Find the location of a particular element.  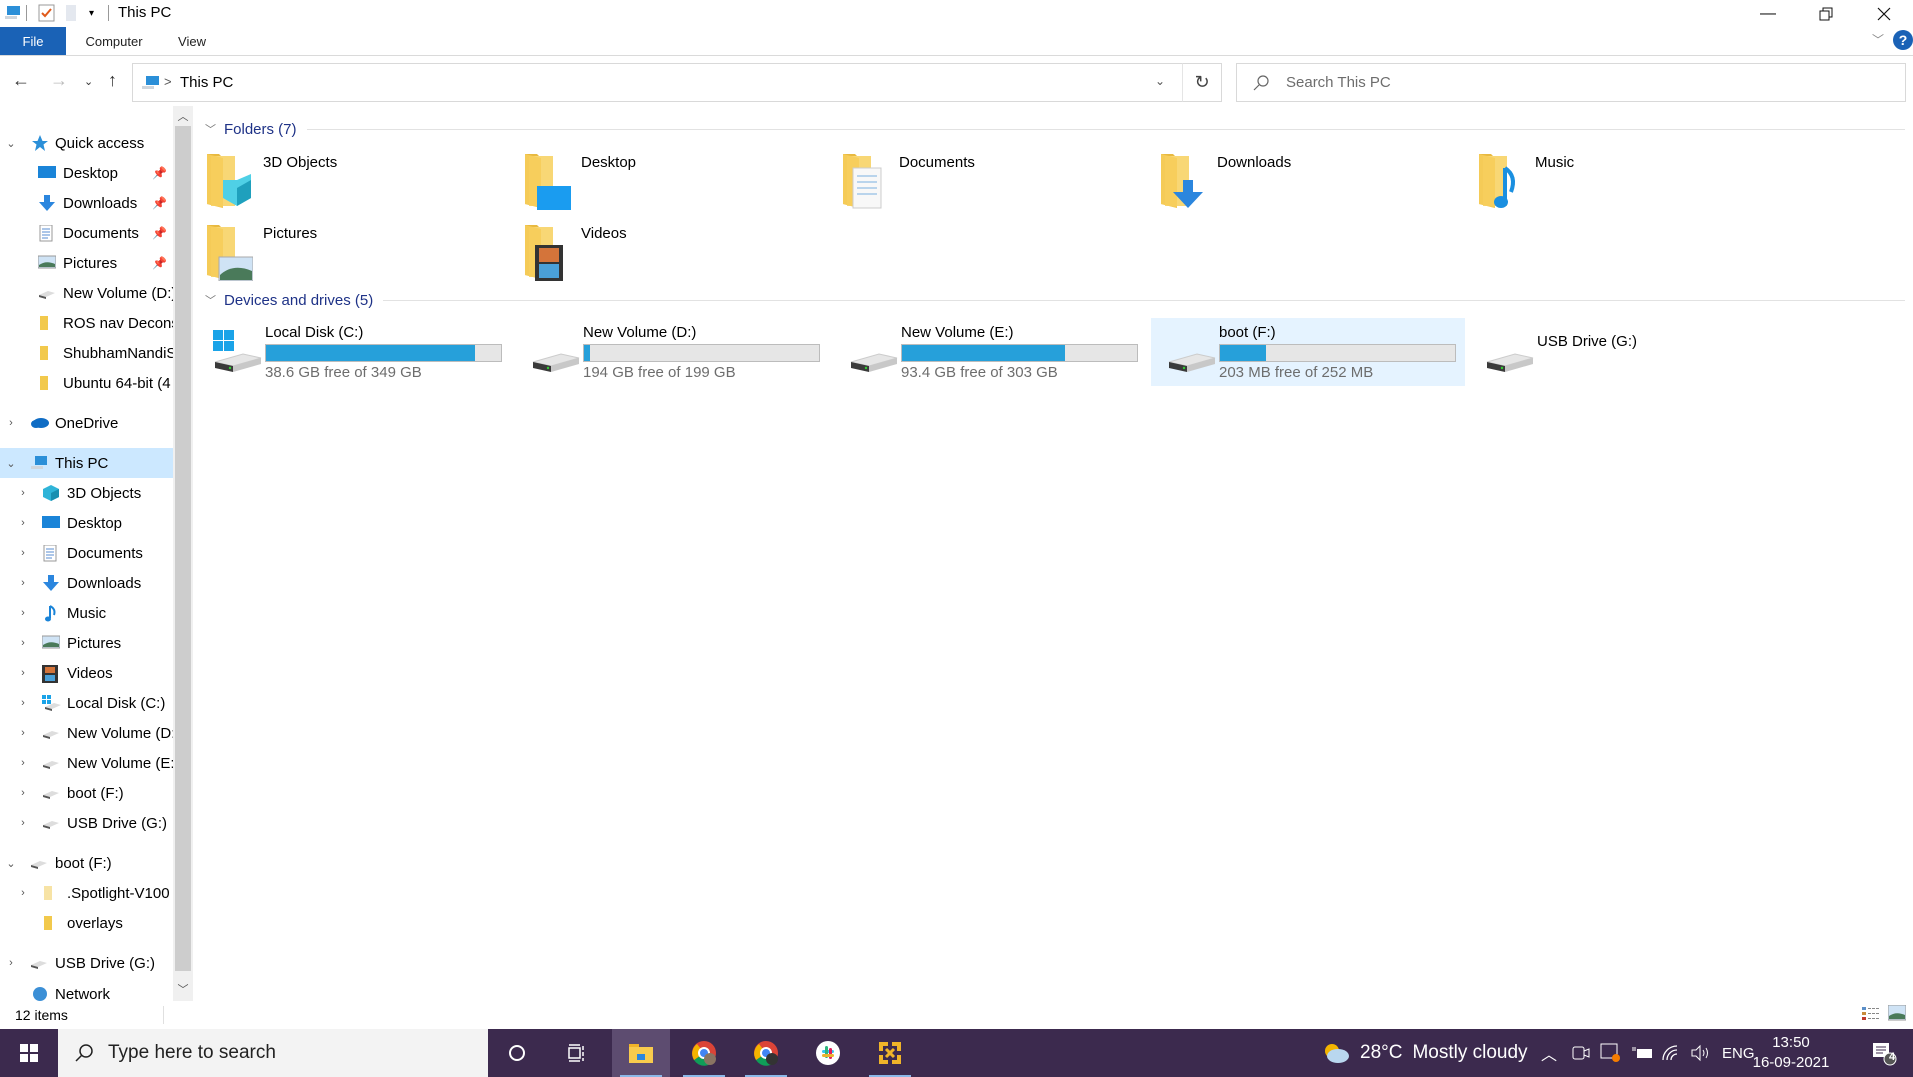

forward-button: → is located at coordinates (59, 80).